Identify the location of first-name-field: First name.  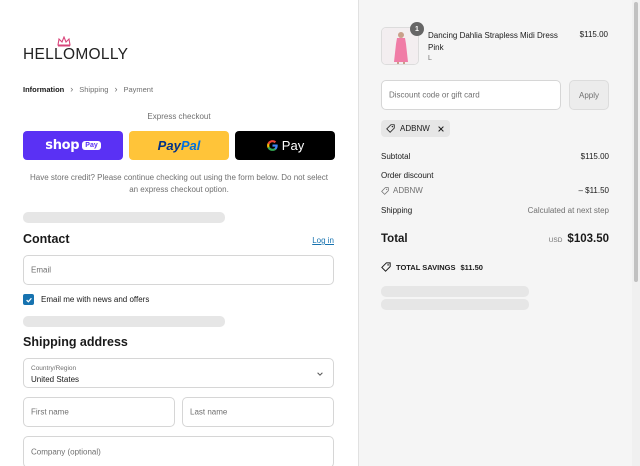
(99, 412).